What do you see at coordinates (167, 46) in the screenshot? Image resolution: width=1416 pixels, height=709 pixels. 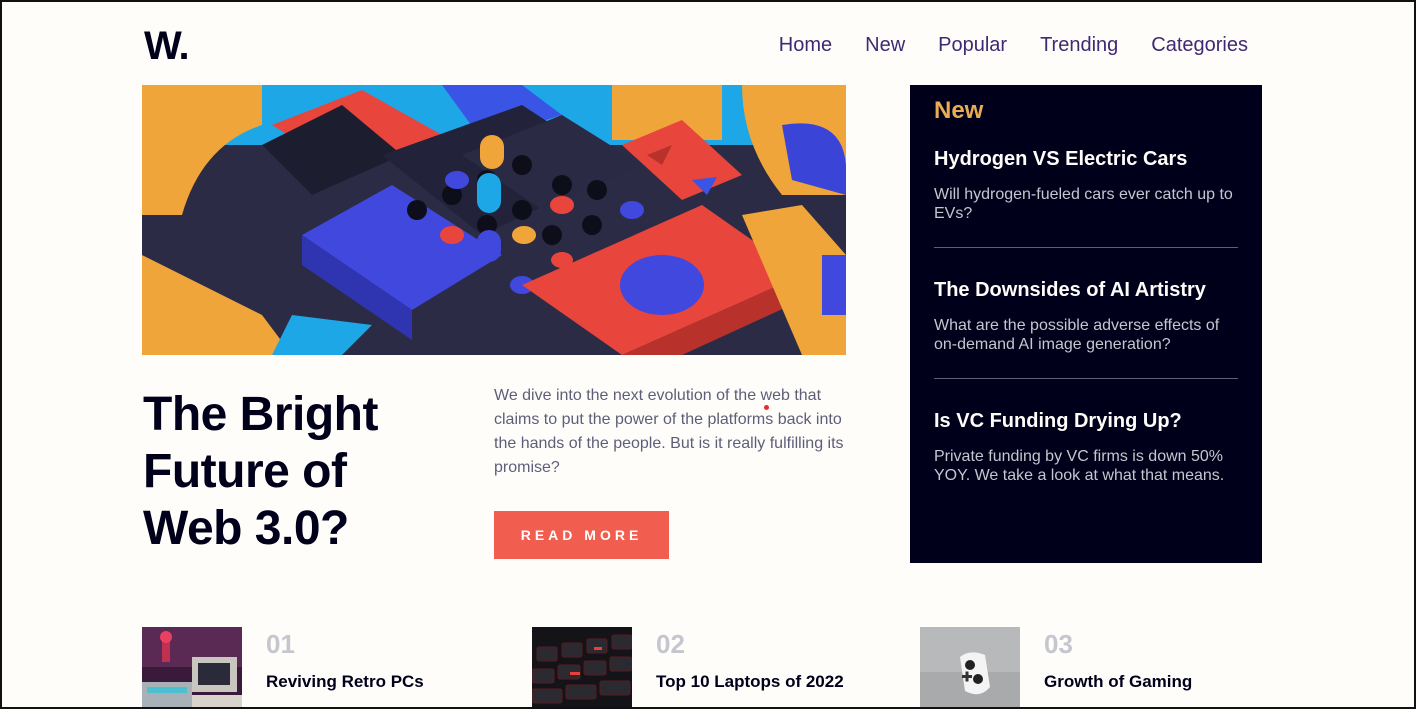 I see `site-logo: W.` at bounding box center [167, 46].